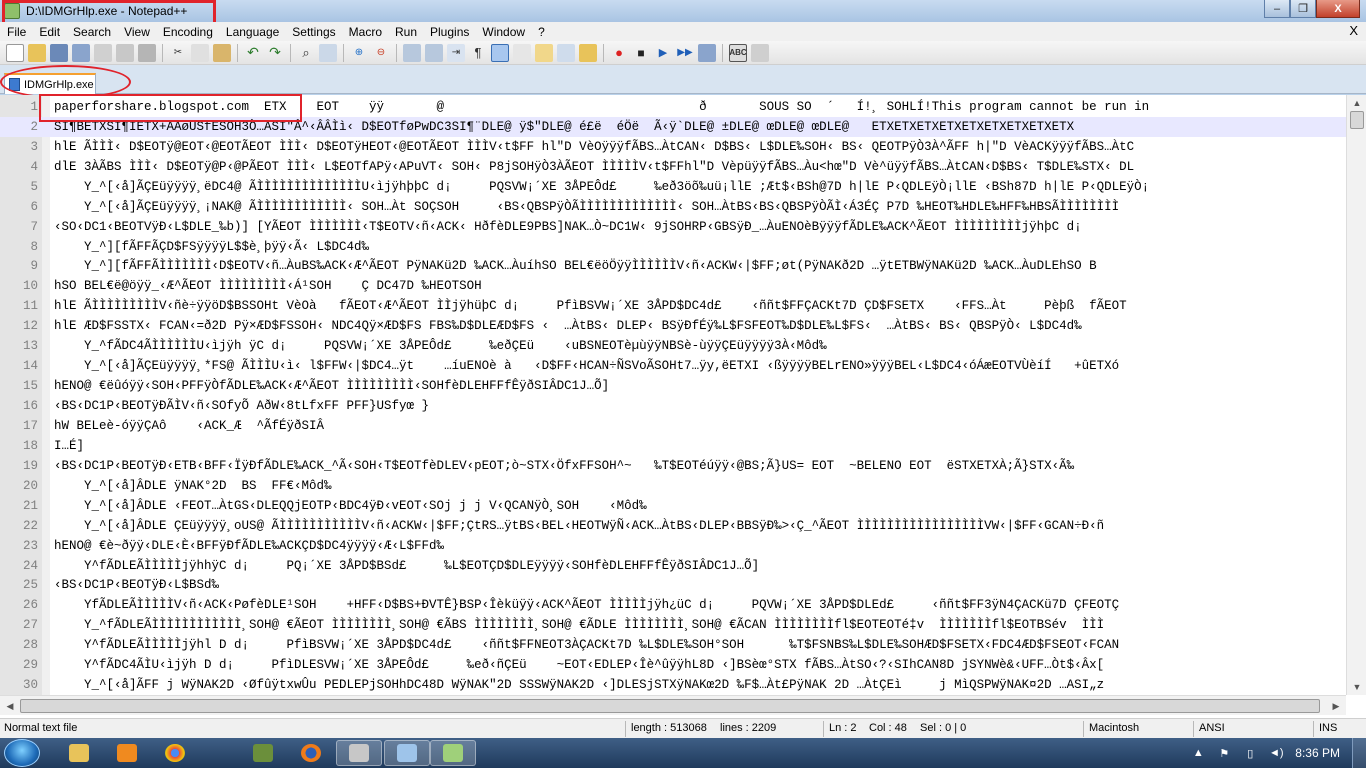  What do you see at coordinates (211, 247) in the screenshot?
I see `line-text: Y_^][fÃFFÃÇD$FSÿÿÿÿL$$è¸þÿÿ‹Ã‹ L$DC4d‰` at bounding box center [211, 247].